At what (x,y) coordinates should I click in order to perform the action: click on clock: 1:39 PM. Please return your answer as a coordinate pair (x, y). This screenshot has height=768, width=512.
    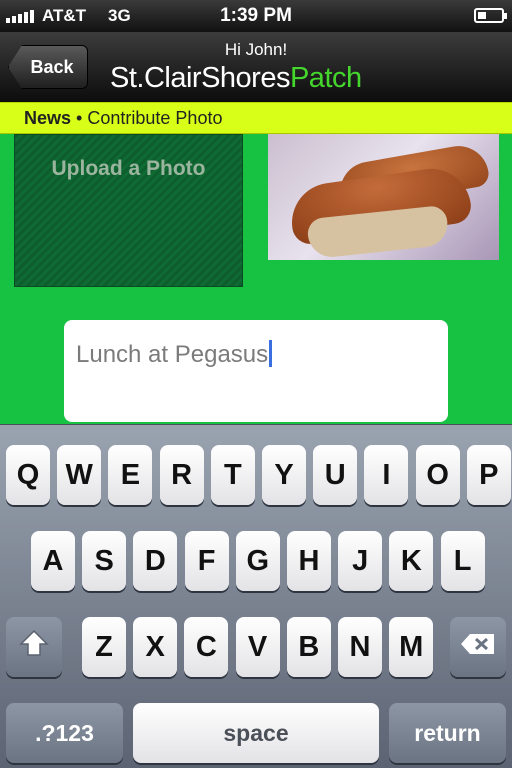
    Looking at the image, I should click on (256, 15).